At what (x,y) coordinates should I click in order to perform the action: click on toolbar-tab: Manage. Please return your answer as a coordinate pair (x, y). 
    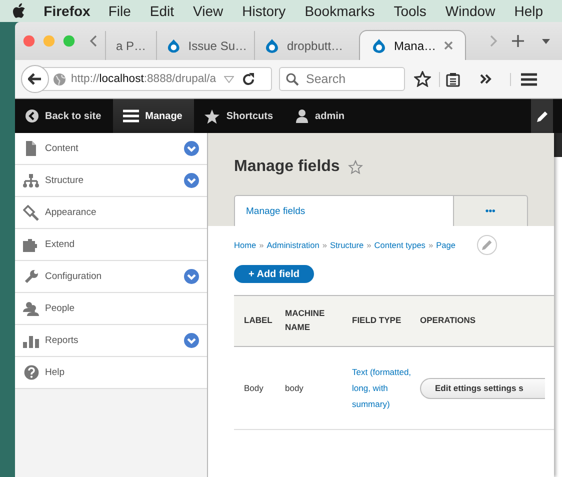
    Looking at the image, I should click on (153, 116).